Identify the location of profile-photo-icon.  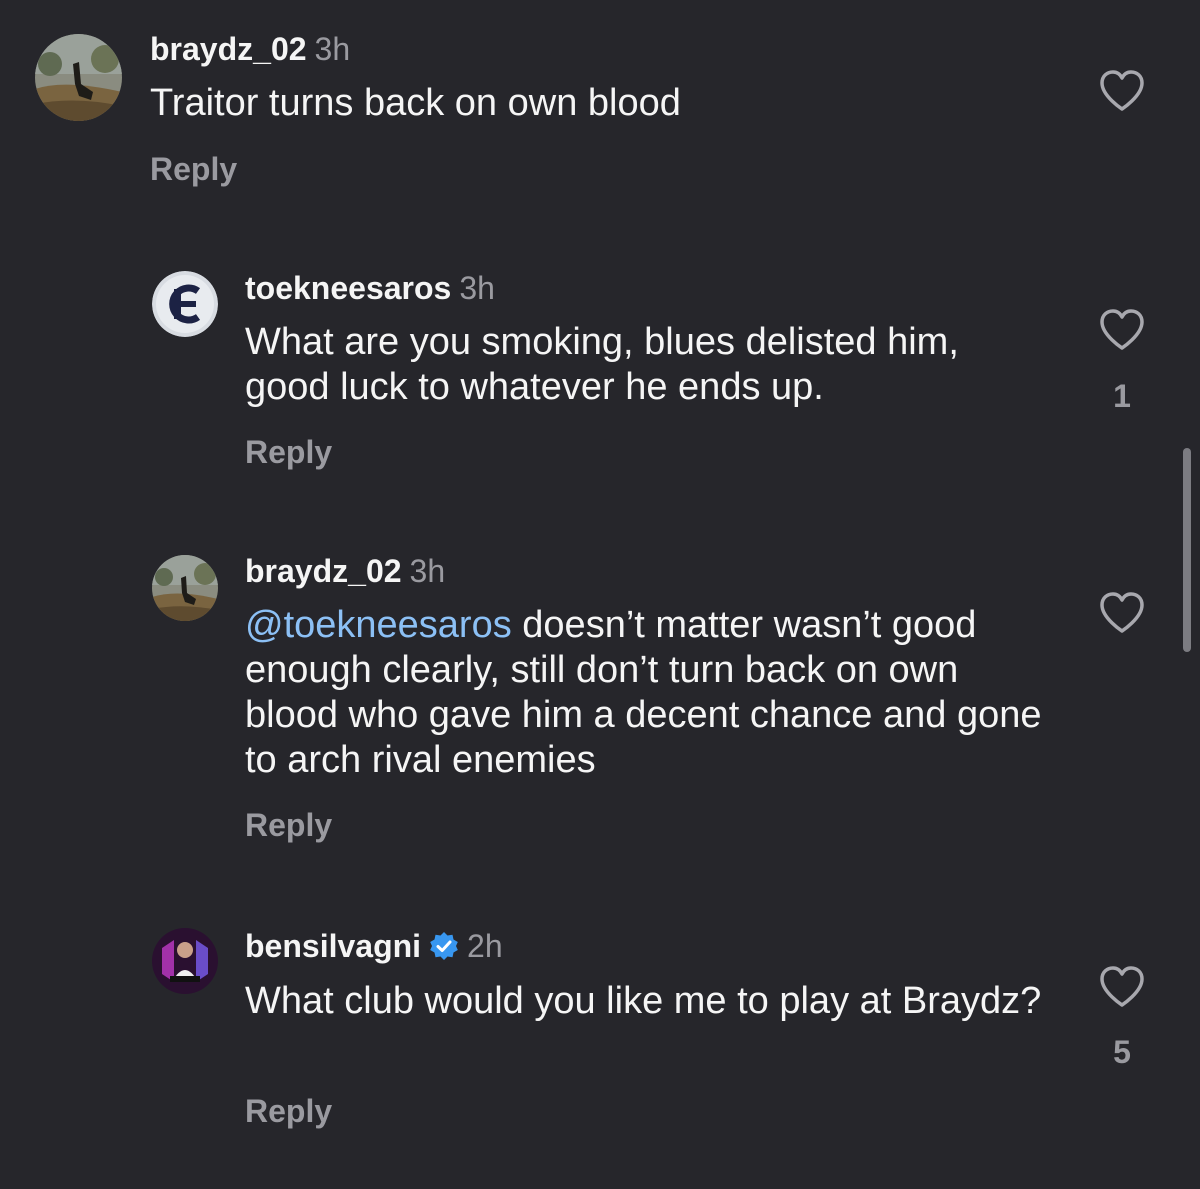
(185, 961).